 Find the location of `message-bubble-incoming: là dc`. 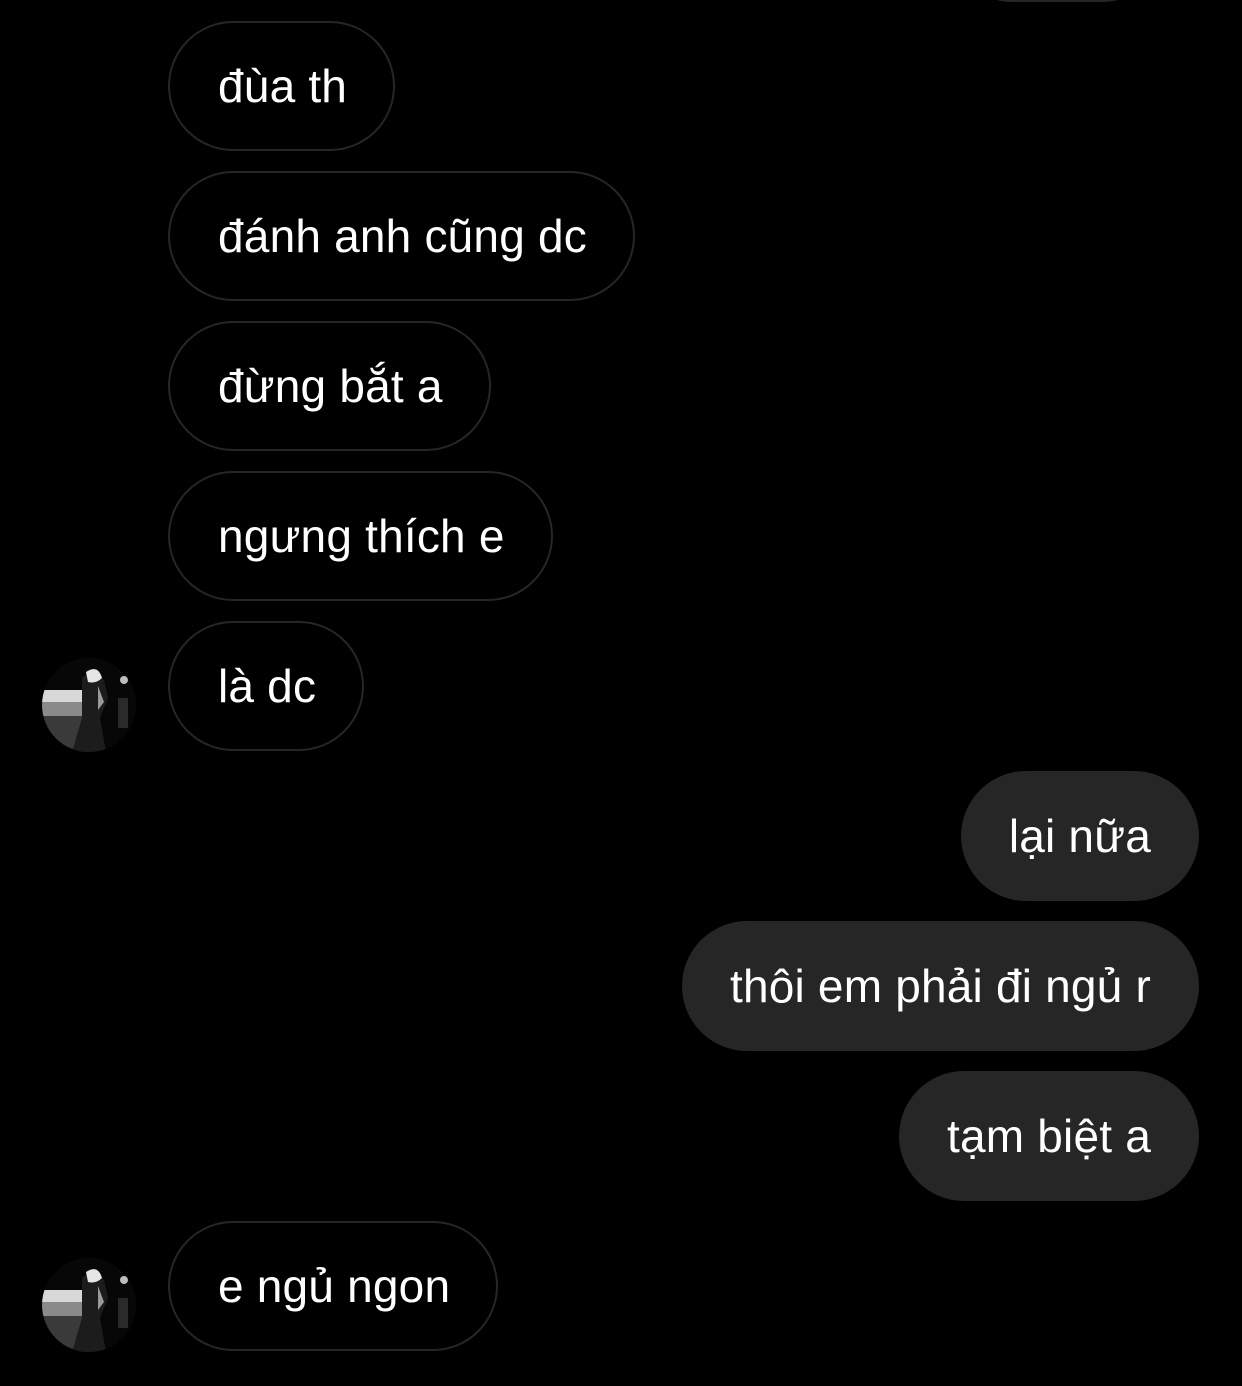

message-bubble-incoming: là dc is located at coordinates (266, 686).